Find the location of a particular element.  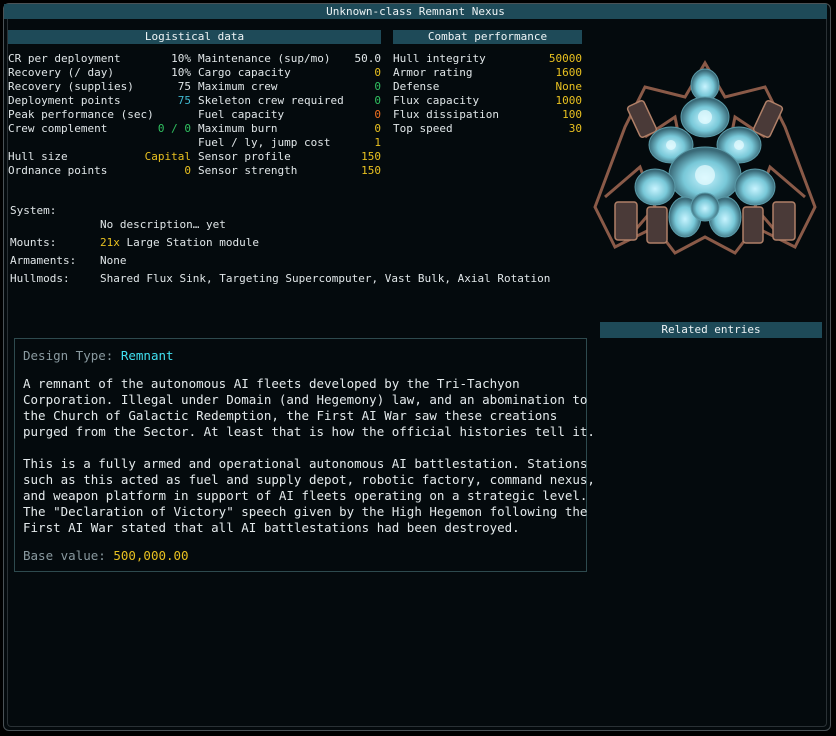

stat-label: Maximum burn is located at coordinates (238, 128).